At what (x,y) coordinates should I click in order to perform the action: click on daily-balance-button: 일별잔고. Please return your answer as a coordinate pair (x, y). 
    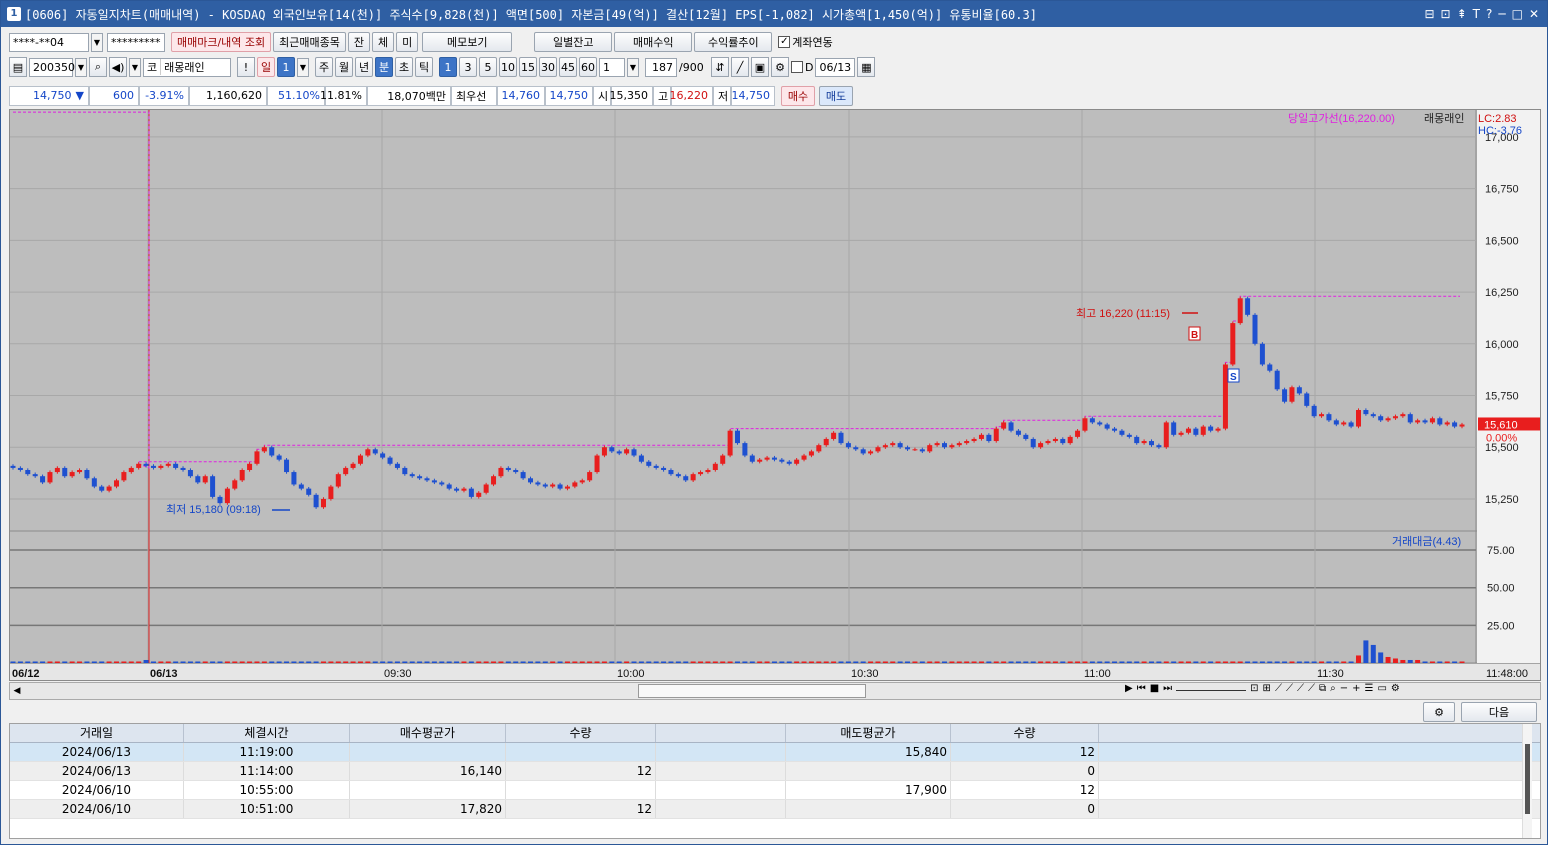
    Looking at the image, I should click on (573, 42).